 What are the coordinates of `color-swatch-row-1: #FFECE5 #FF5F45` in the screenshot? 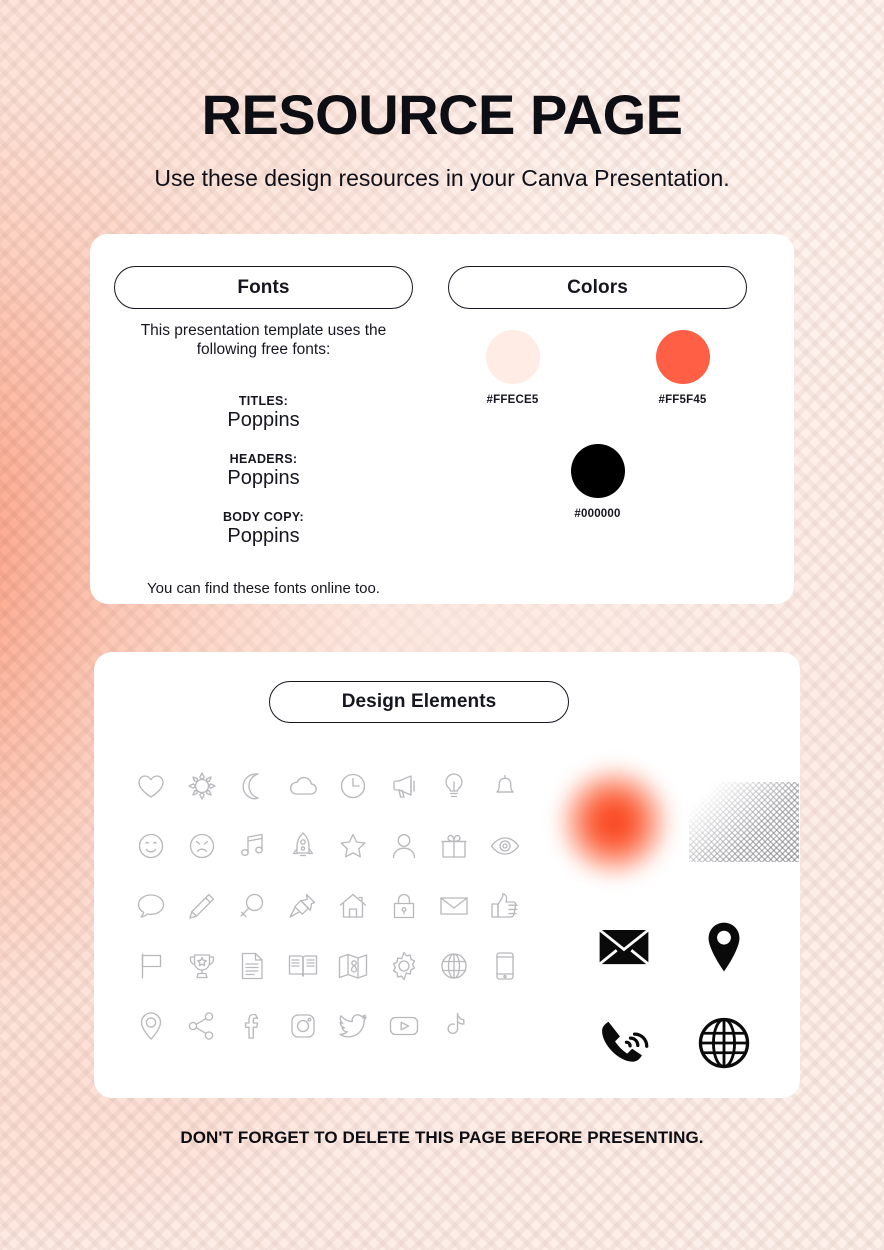 It's located at (597, 368).